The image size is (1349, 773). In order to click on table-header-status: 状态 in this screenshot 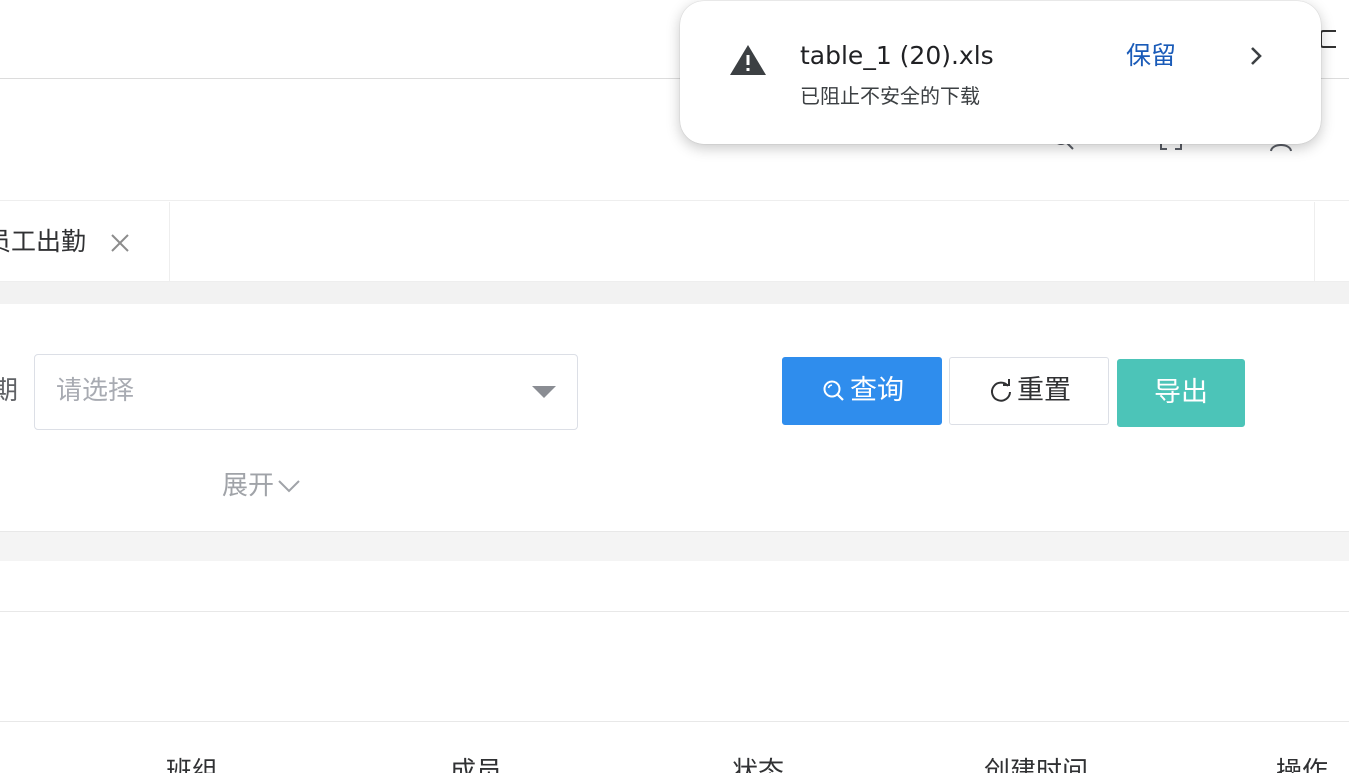, I will do `click(758, 765)`.